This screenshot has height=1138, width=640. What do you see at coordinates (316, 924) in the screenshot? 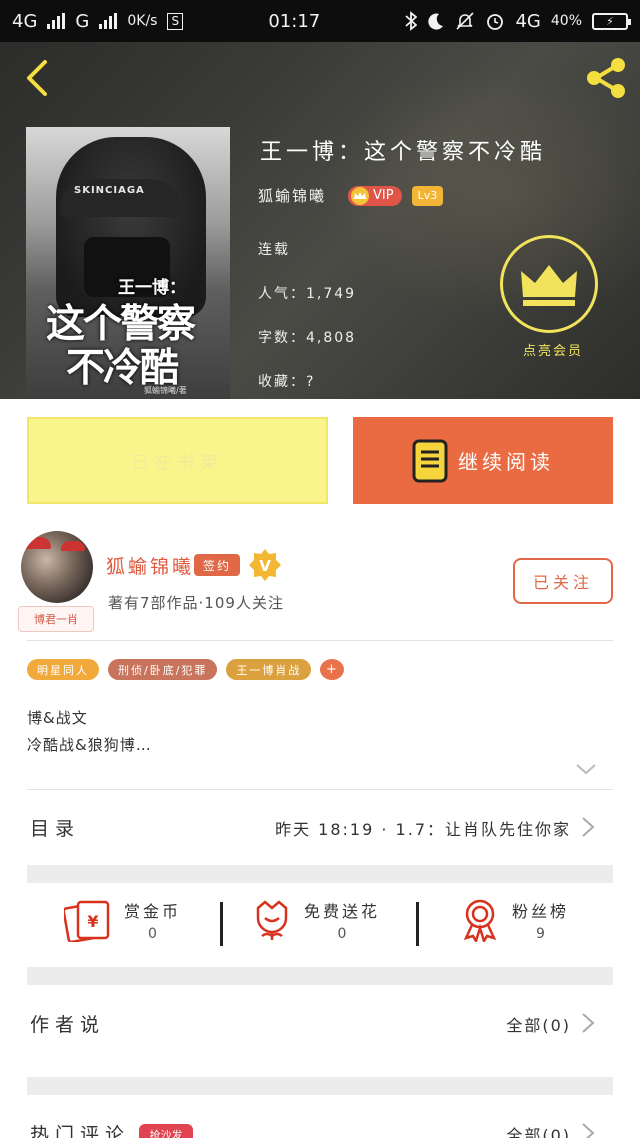
I see `send-flower-button: 免费送花 0` at bounding box center [316, 924].